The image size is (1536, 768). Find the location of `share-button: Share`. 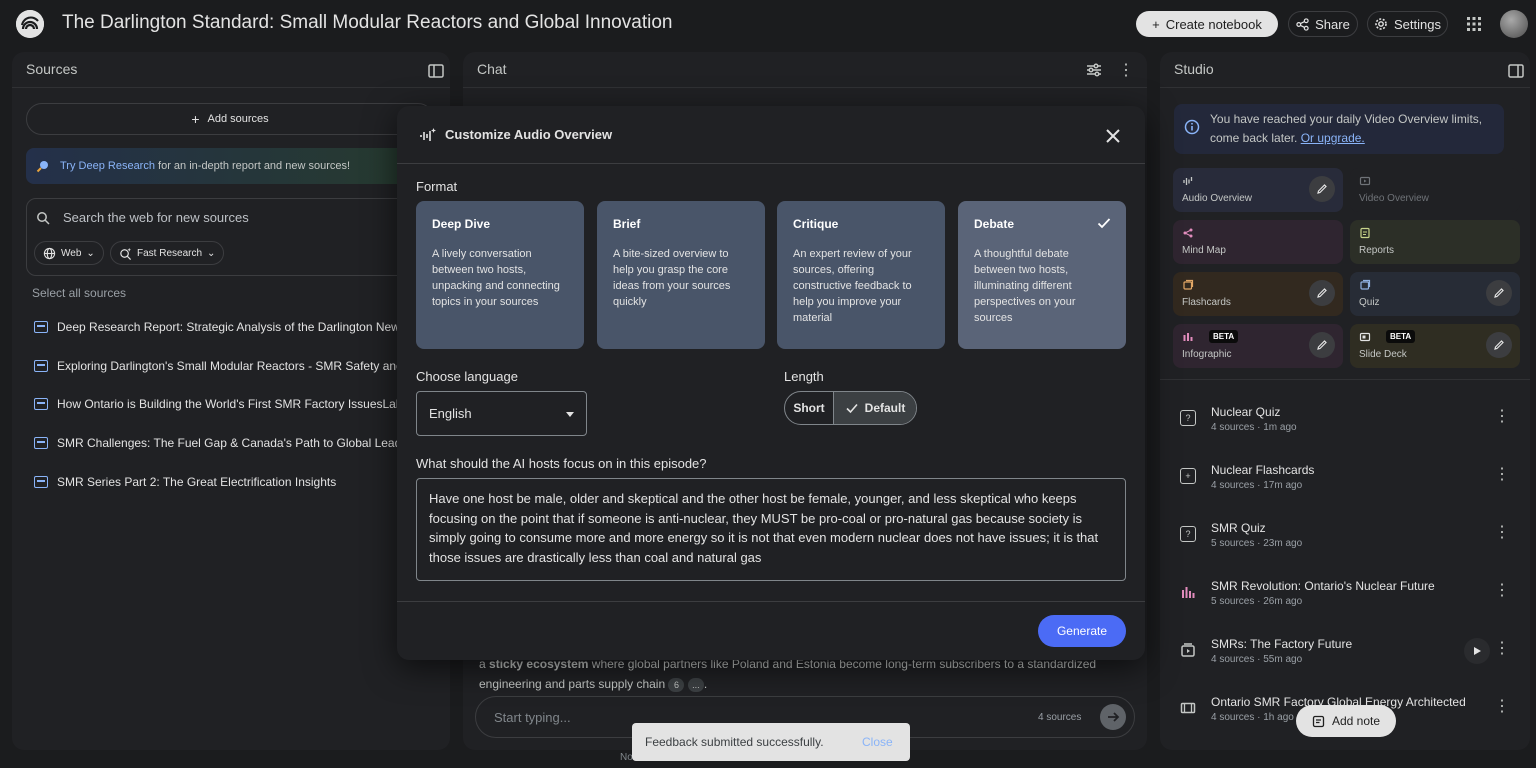

share-button: Share is located at coordinates (1323, 24).